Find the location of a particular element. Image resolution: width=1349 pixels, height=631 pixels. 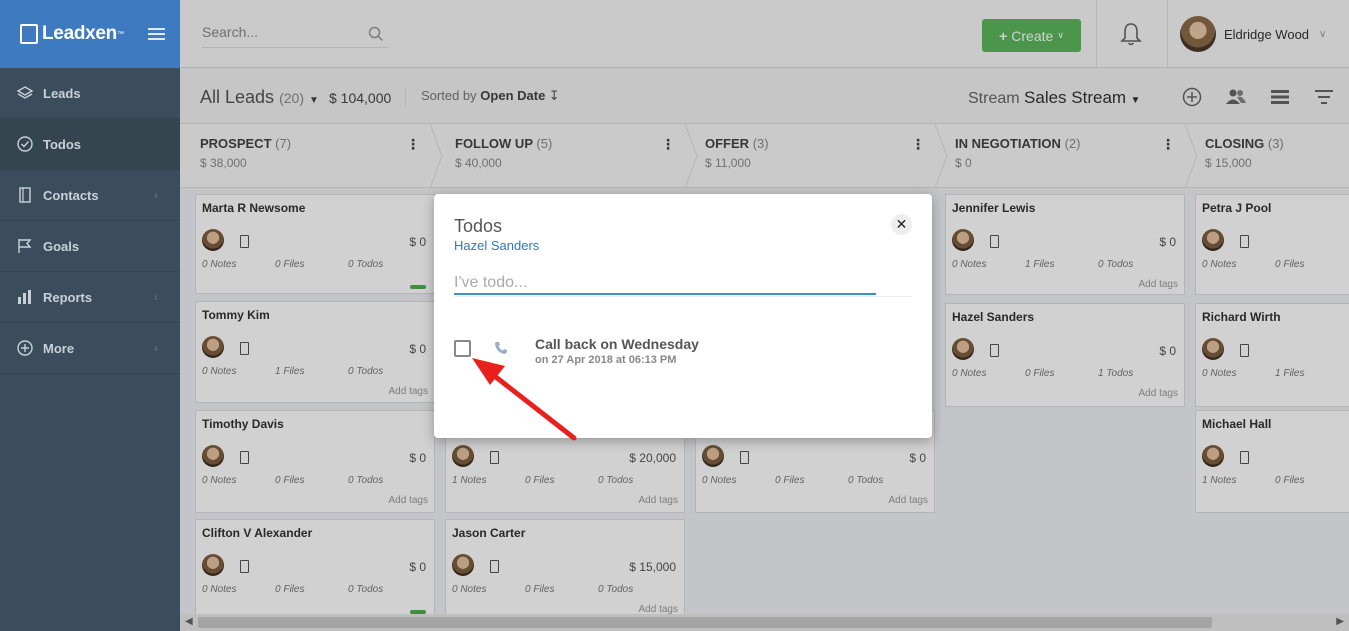

sidebar-item-label: Contacts is located at coordinates (71, 195).